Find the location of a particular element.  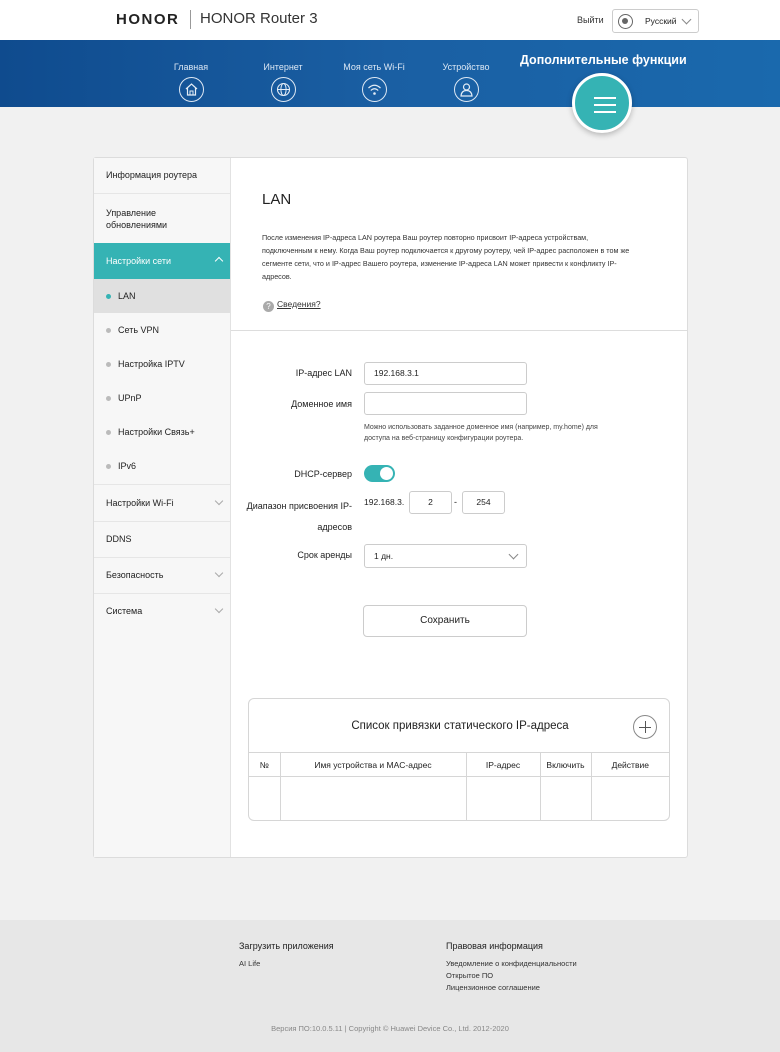

footer-link-ai-life: AI Life is located at coordinates (249, 963).